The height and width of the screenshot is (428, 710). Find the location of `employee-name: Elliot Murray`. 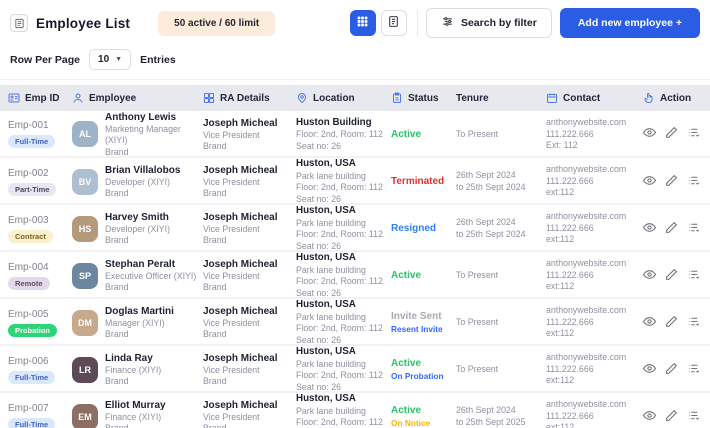

employee-name: Elliot Murray is located at coordinates (135, 405).